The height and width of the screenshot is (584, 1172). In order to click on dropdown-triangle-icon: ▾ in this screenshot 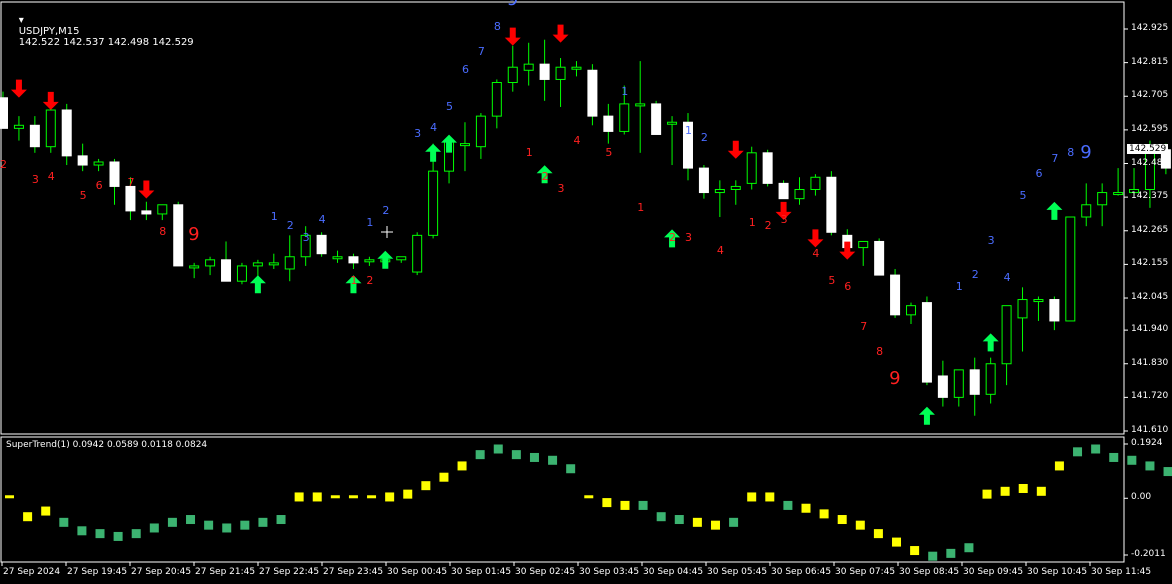, I will do `click(21, 20)`.